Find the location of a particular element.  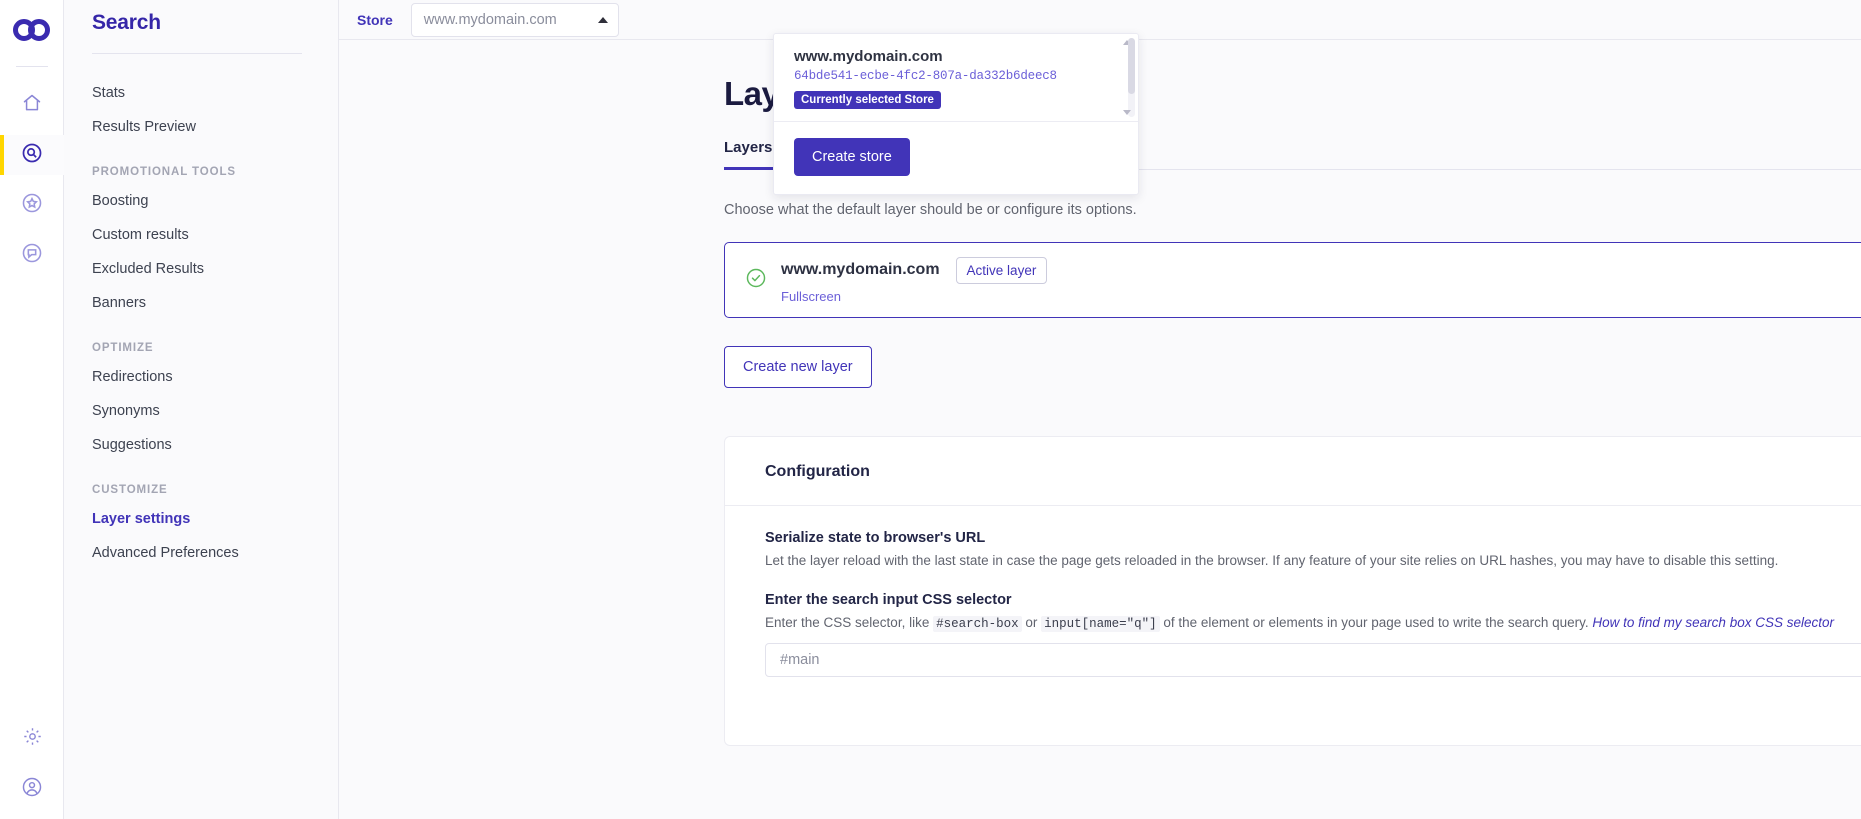

scroll-down-arrow-icon is located at coordinates (1127, 112).